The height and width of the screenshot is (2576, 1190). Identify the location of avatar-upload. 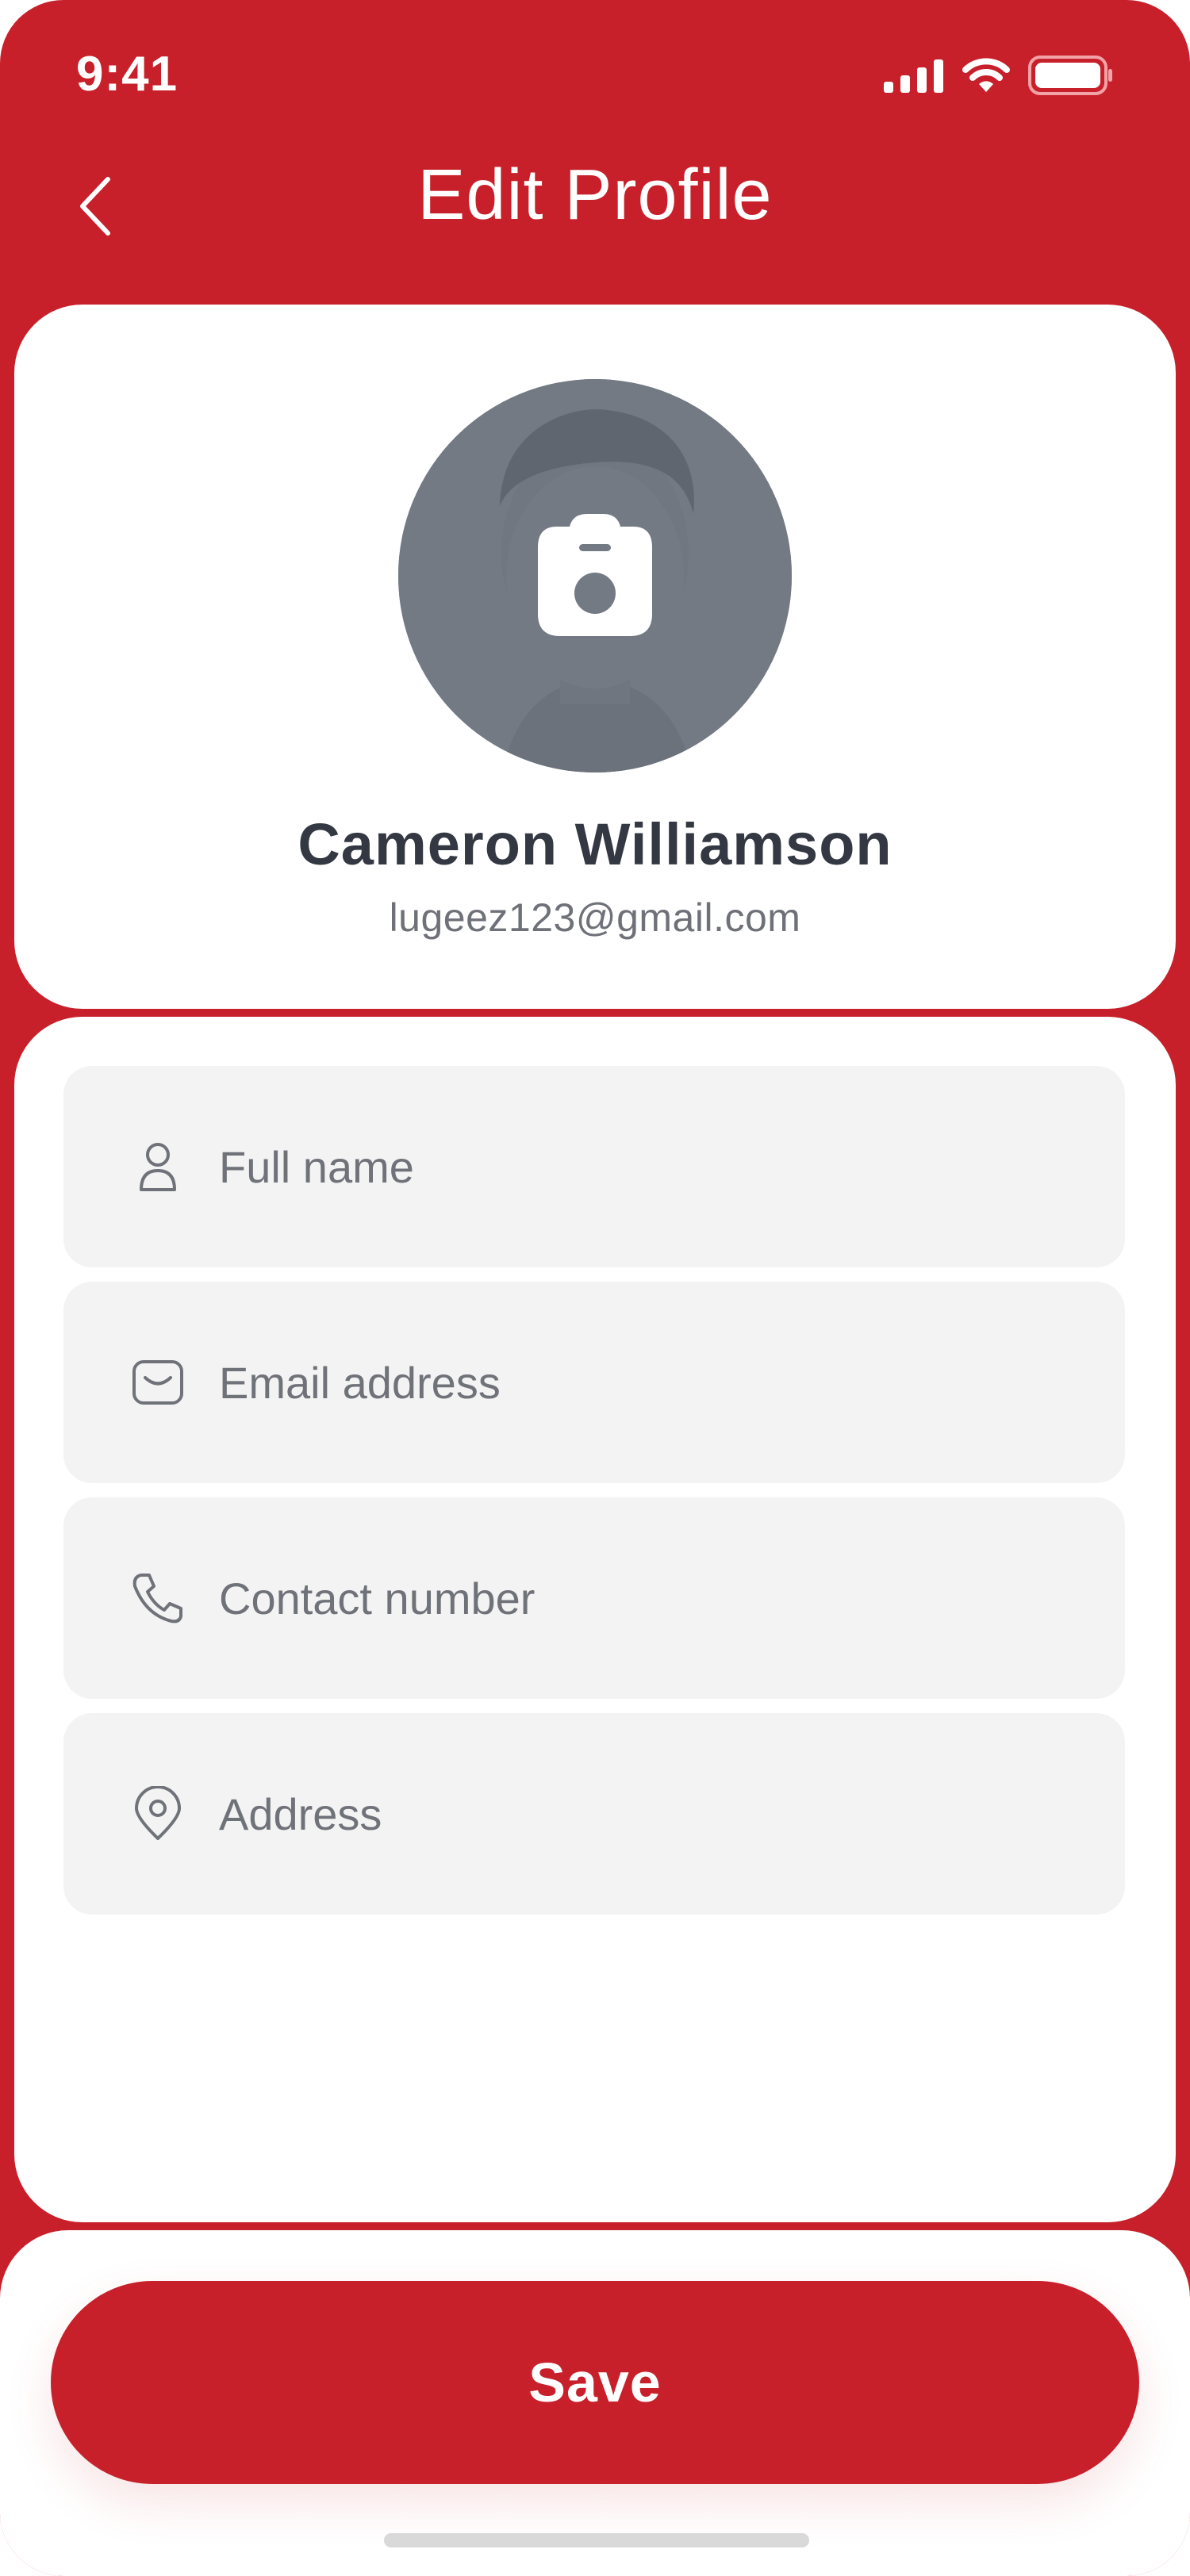
(595, 576).